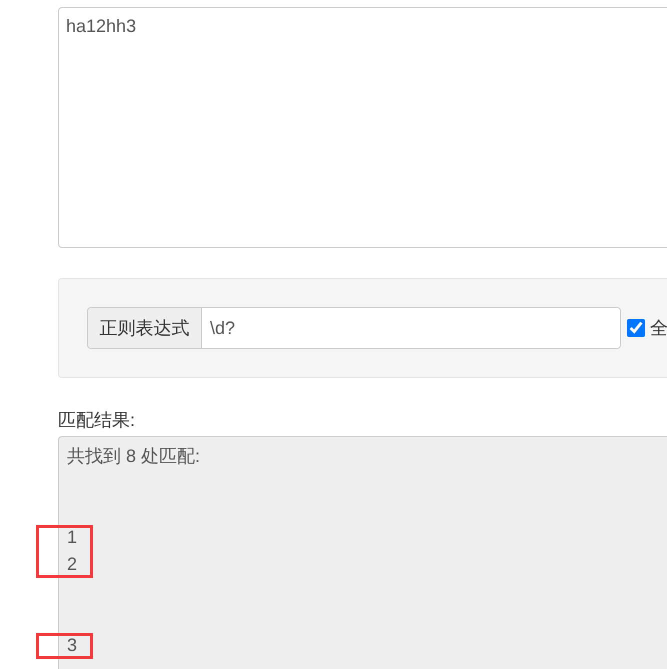 The width and height of the screenshot is (667, 669). What do you see at coordinates (72, 645) in the screenshot?
I see `match-value: 3` at bounding box center [72, 645].